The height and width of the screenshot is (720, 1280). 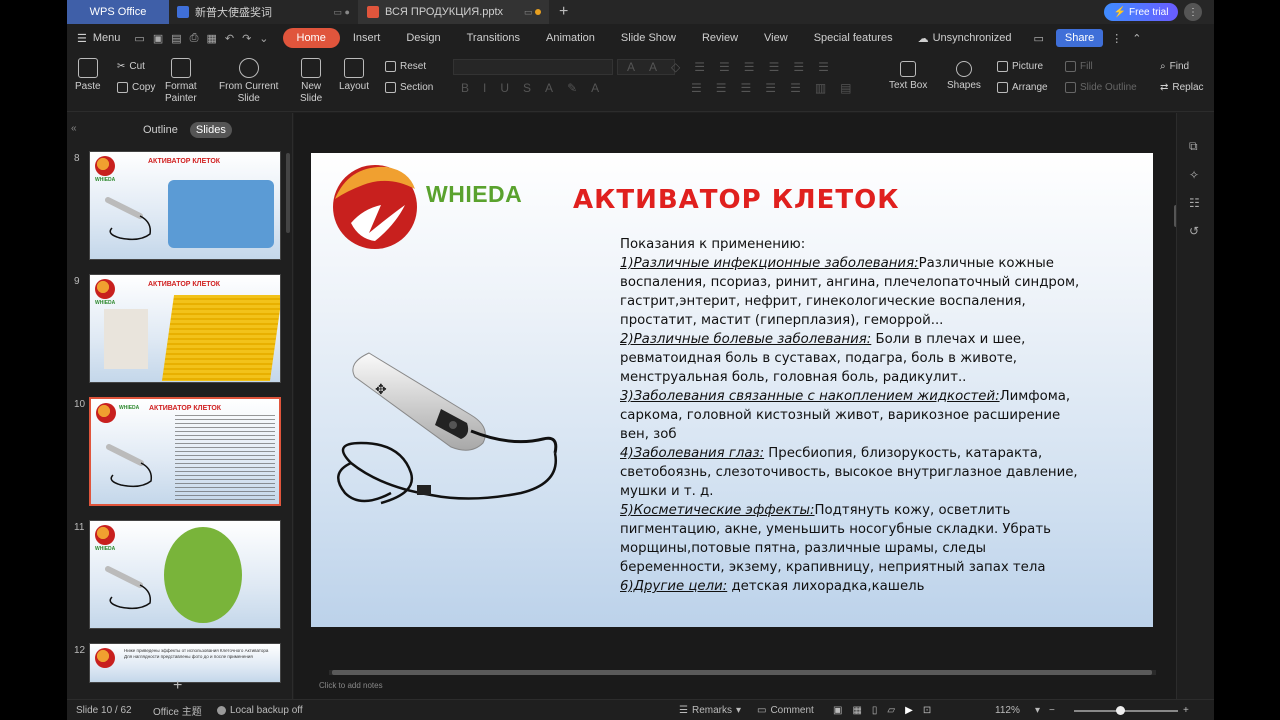 I want to click on sync-status: ☁ Unsynchronized, so click(x=965, y=38).